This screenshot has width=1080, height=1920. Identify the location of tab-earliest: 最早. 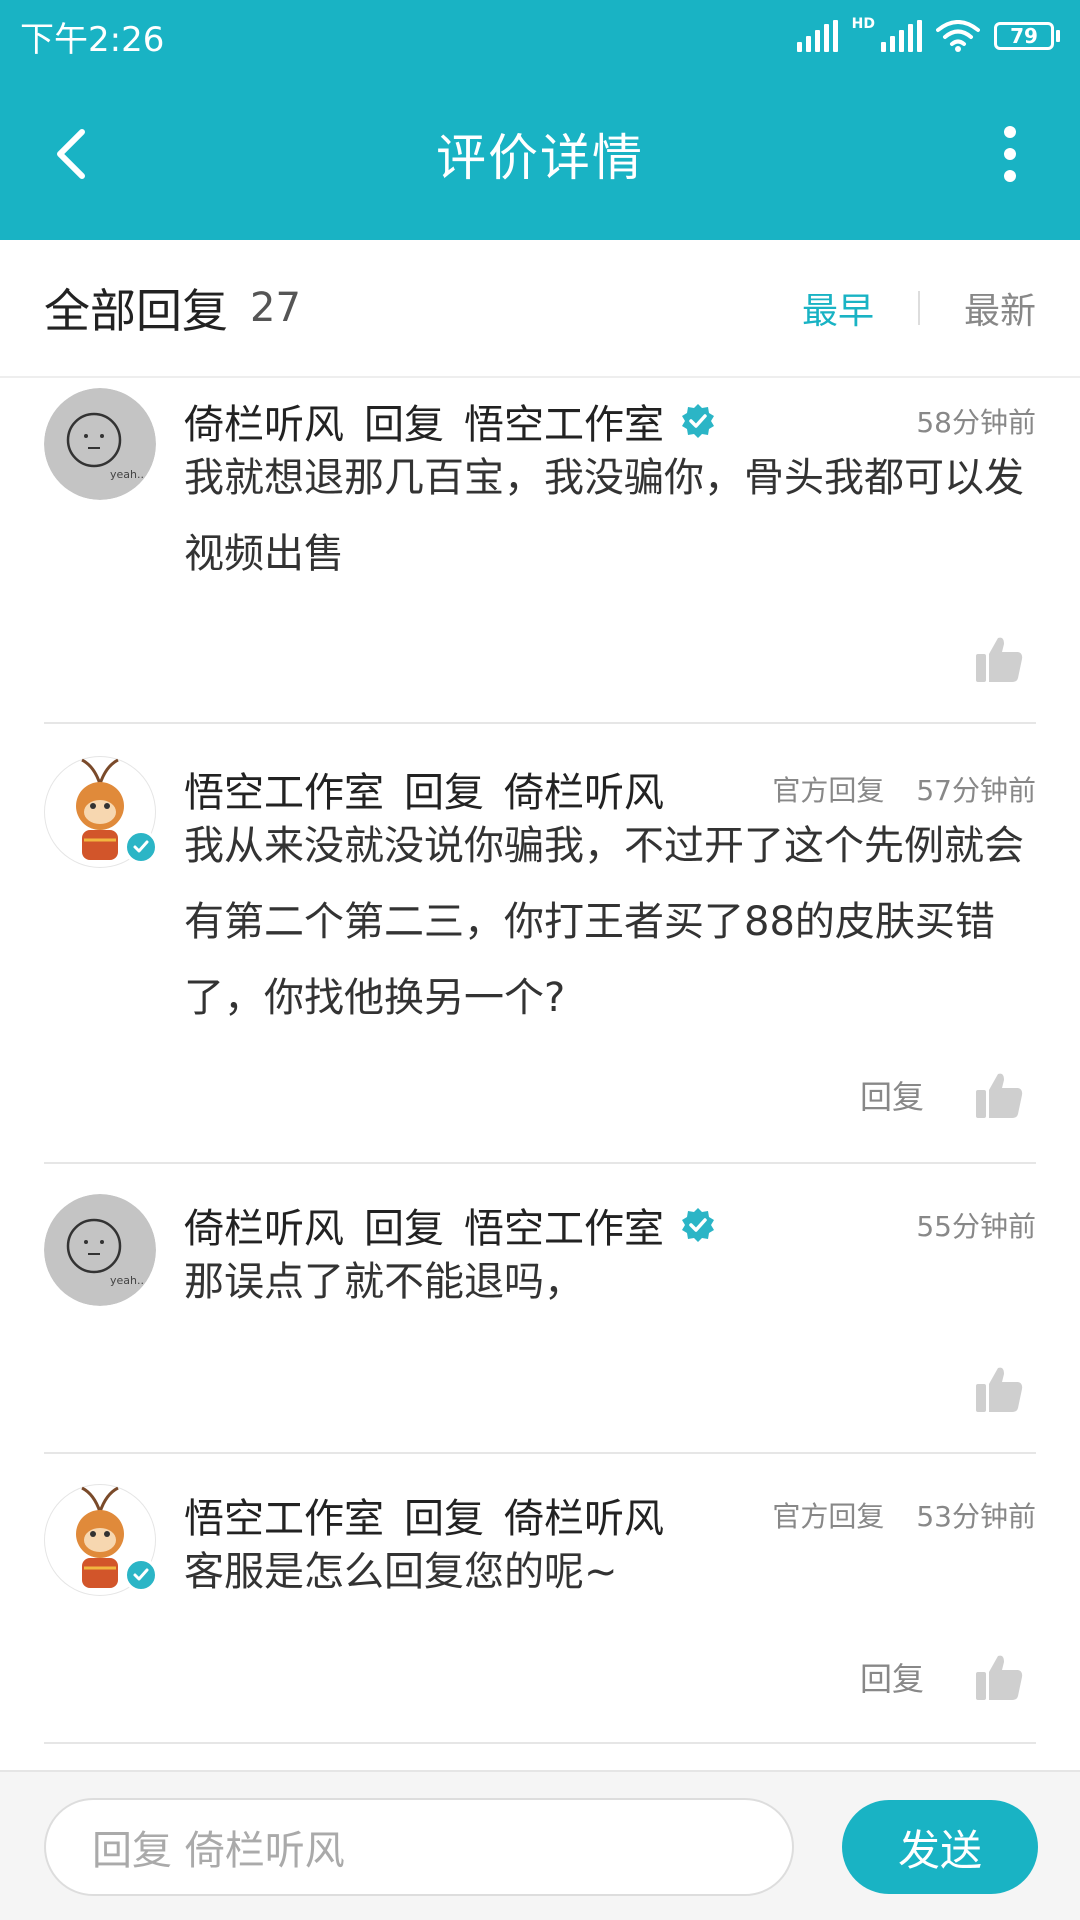
(838, 308).